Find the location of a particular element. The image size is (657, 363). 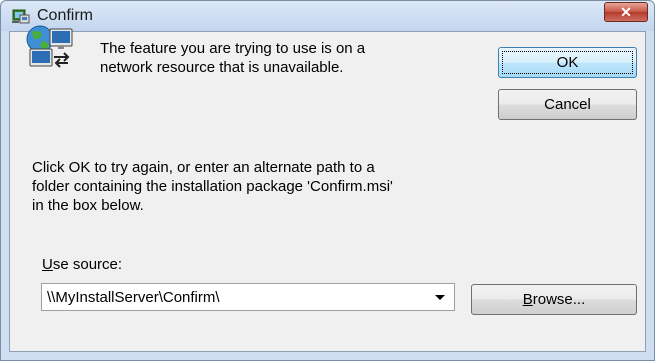

use-source-label: Use source: is located at coordinates (82, 264).